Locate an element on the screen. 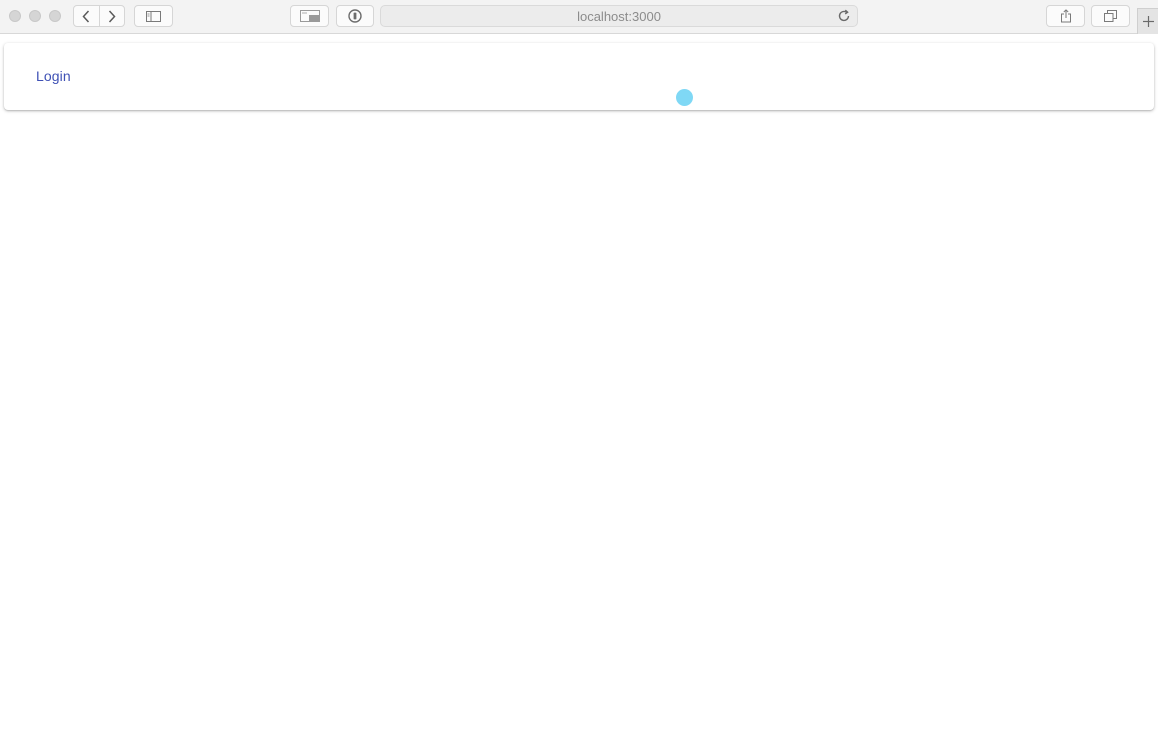  new-tab-button is located at coordinates (1147, 21).